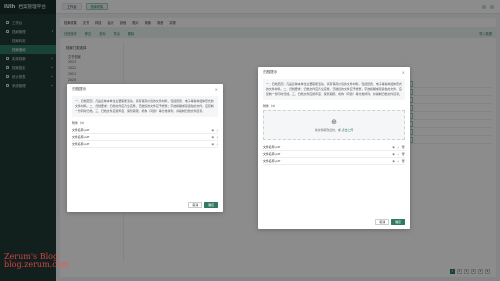 Image resolution: width=500 pixels, height=281 pixels. I want to click on upload-file-icon: ⊕, so click(334, 122).